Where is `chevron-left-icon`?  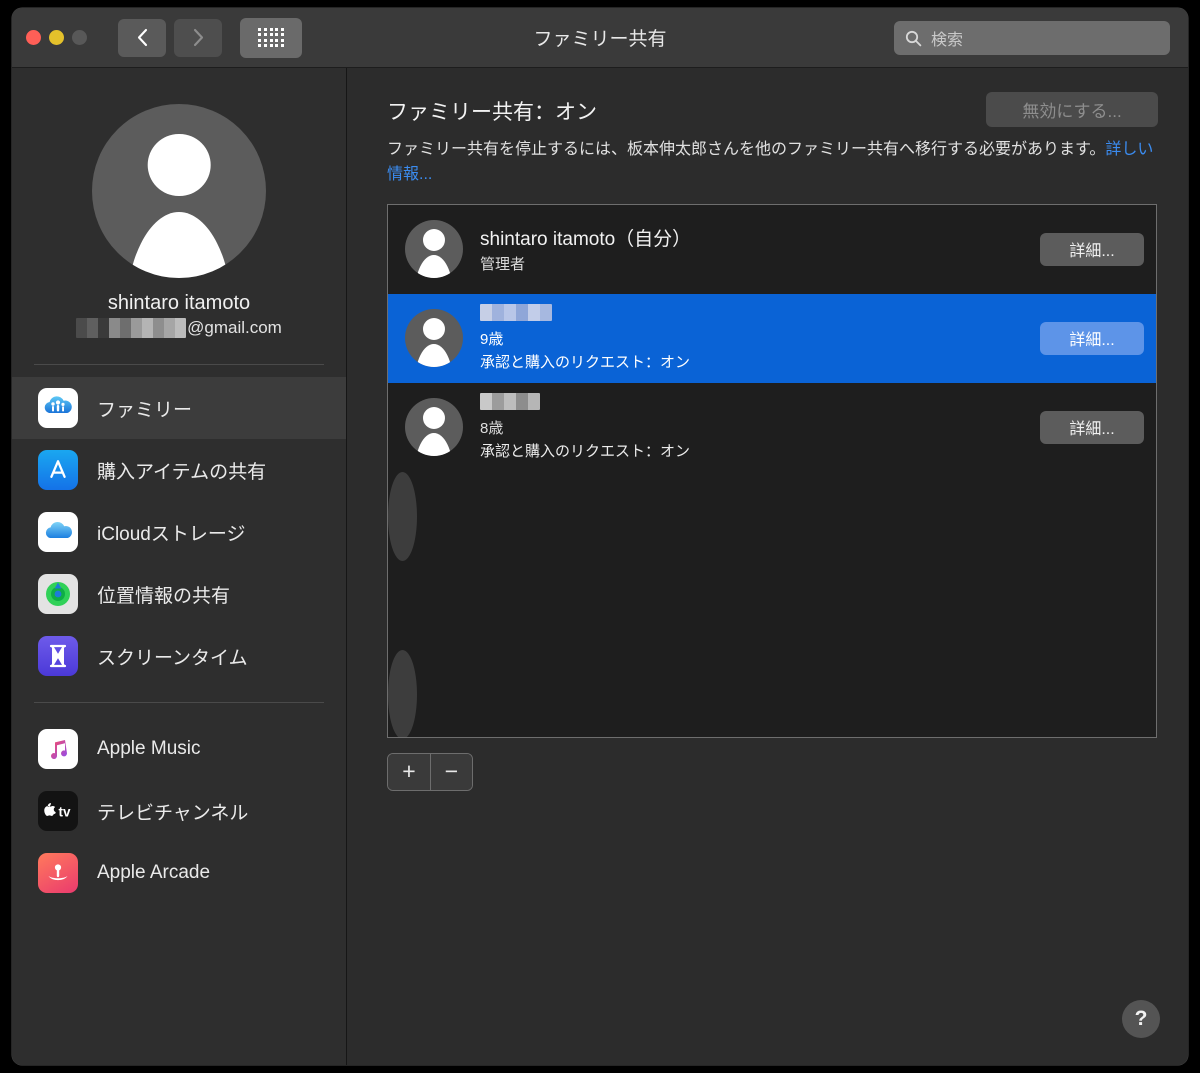
chevron-left-icon is located at coordinates (142, 37).